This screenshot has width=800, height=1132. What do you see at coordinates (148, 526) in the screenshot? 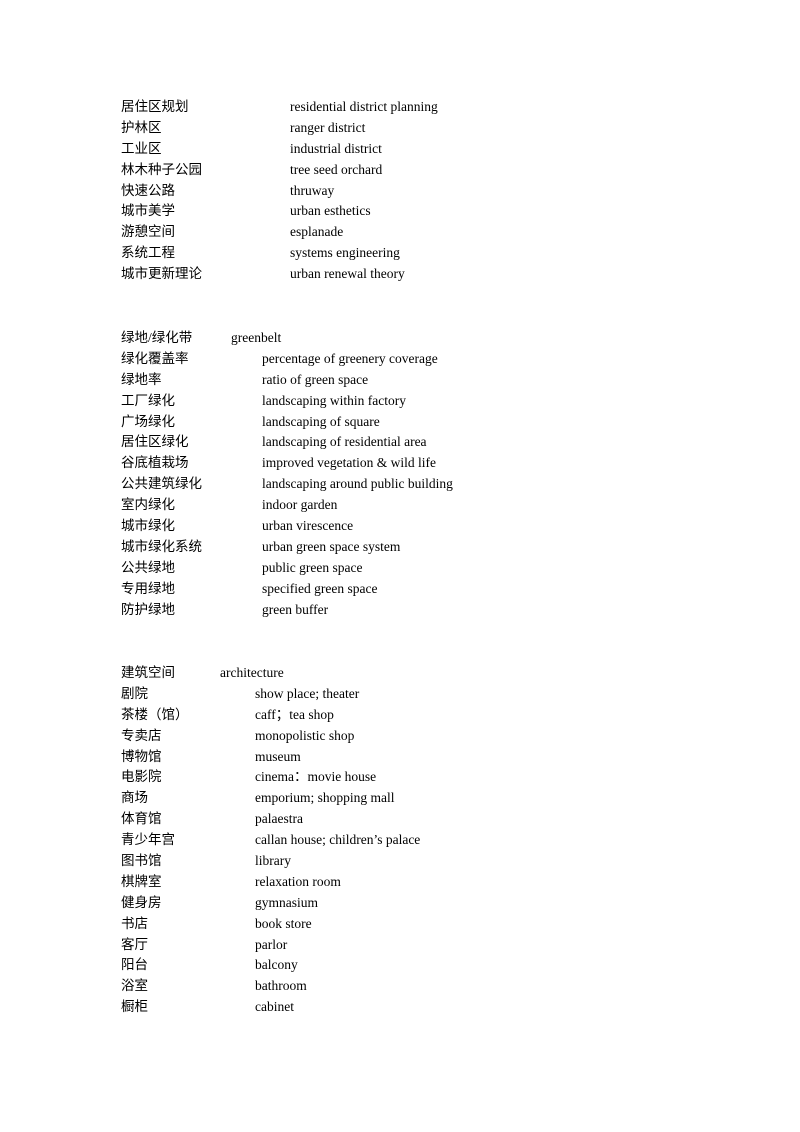
I see `chinese-term: 城市绿化` at bounding box center [148, 526].